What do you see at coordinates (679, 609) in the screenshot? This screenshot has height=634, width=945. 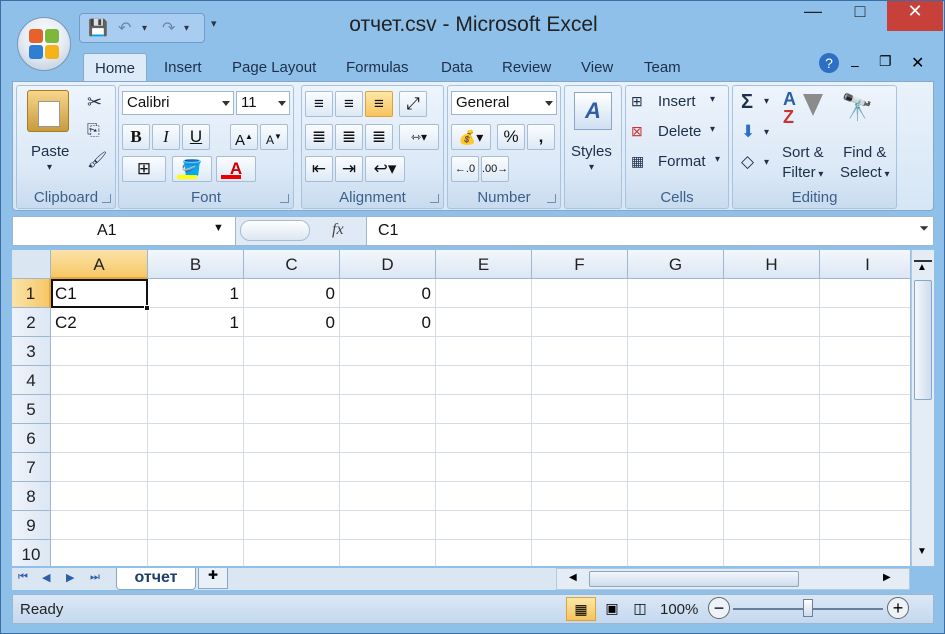 I see `zoom-level: 100%` at bounding box center [679, 609].